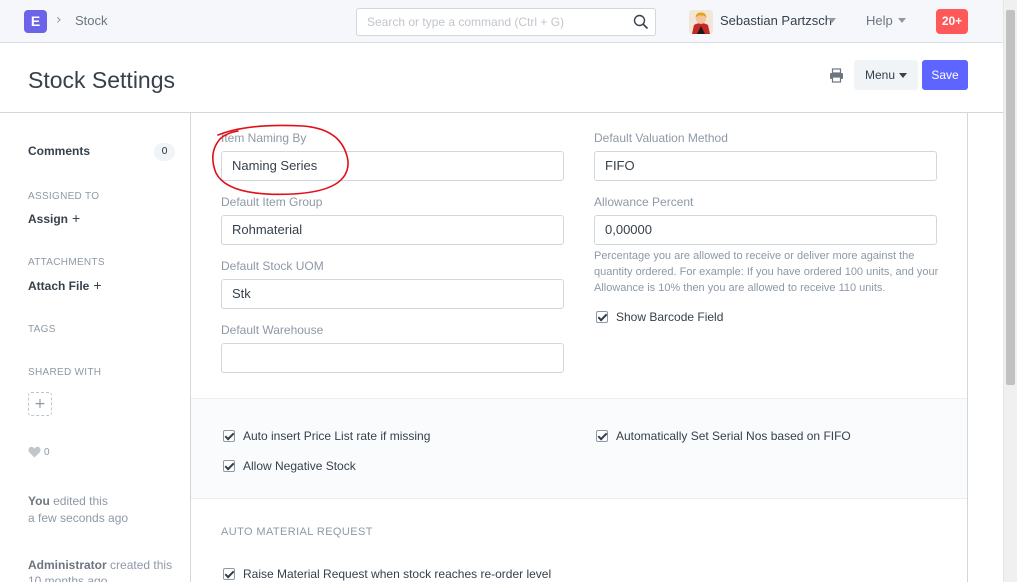  Describe the element at coordinates (59, 286) in the screenshot. I see `attach-file-label: Attach File` at that location.